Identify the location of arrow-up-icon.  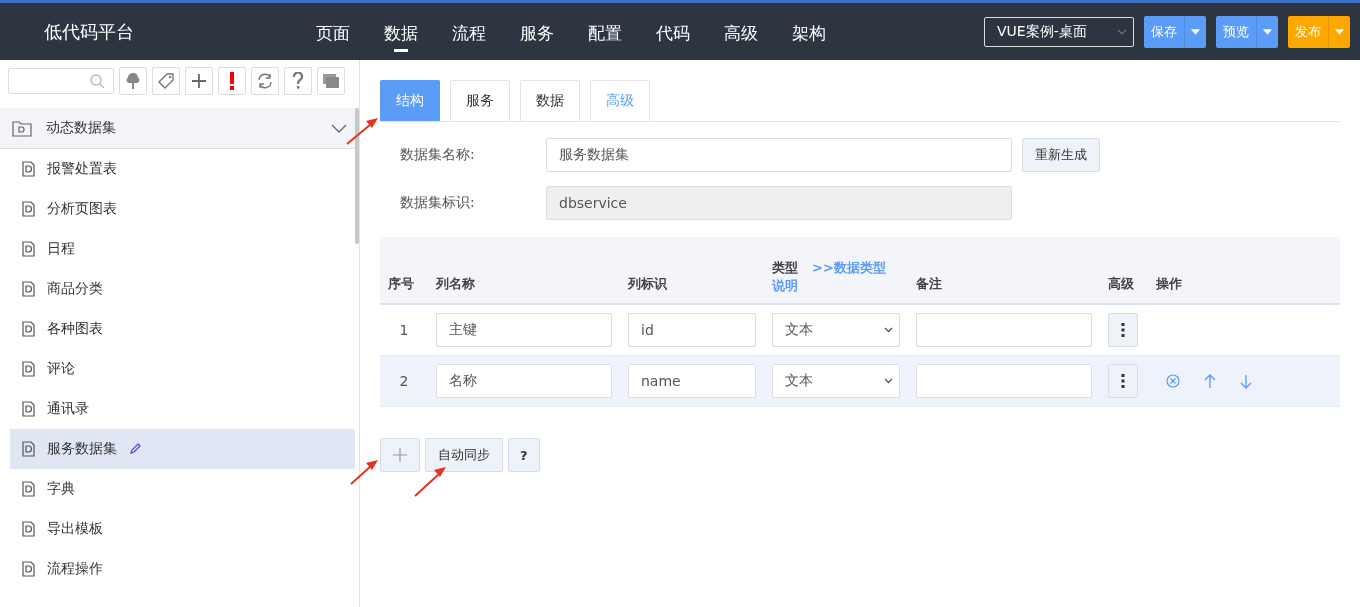
(1210, 381).